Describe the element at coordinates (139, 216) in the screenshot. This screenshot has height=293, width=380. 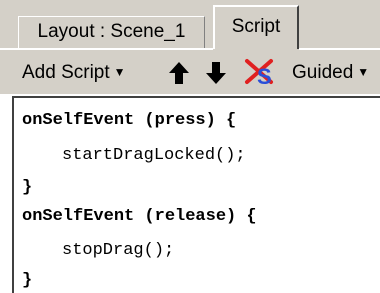
I see `code-line: onSelfEvent (release) {` at that location.